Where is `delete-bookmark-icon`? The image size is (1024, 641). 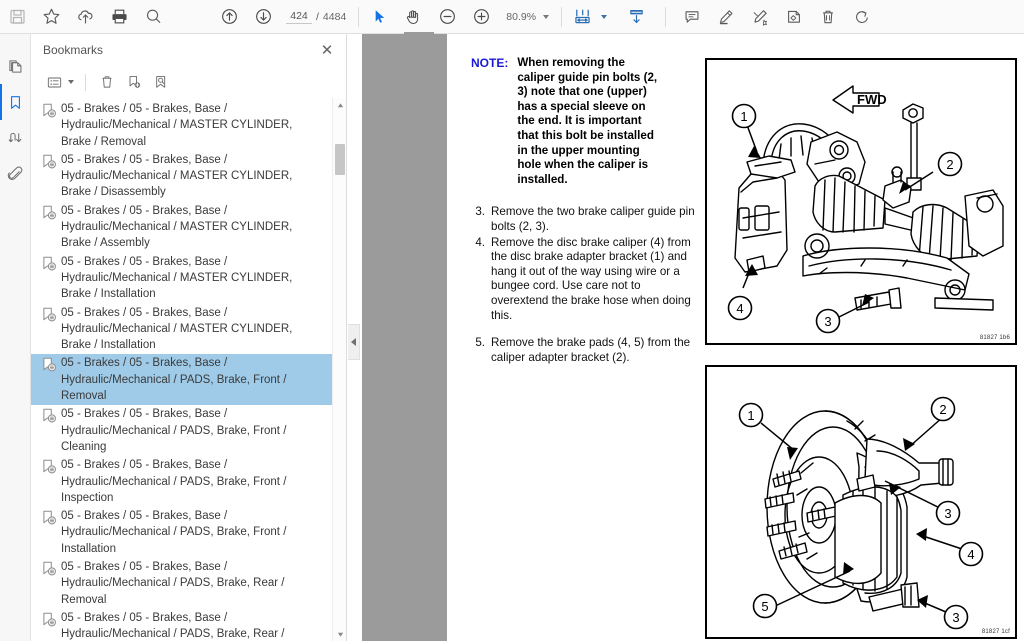 delete-bookmark-icon is located at coordinates (107, 82).